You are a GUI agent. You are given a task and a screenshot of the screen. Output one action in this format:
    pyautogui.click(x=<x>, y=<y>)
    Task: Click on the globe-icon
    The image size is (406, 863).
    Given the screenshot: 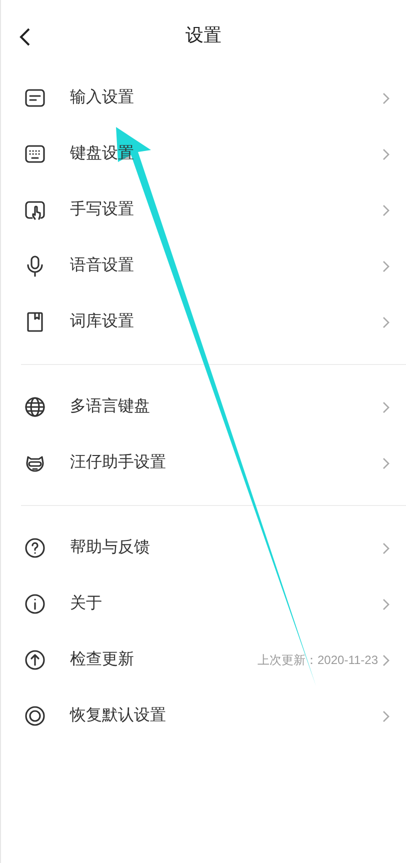 What is the action you would take?
    pyautogui.click(x=35, y=407)
    